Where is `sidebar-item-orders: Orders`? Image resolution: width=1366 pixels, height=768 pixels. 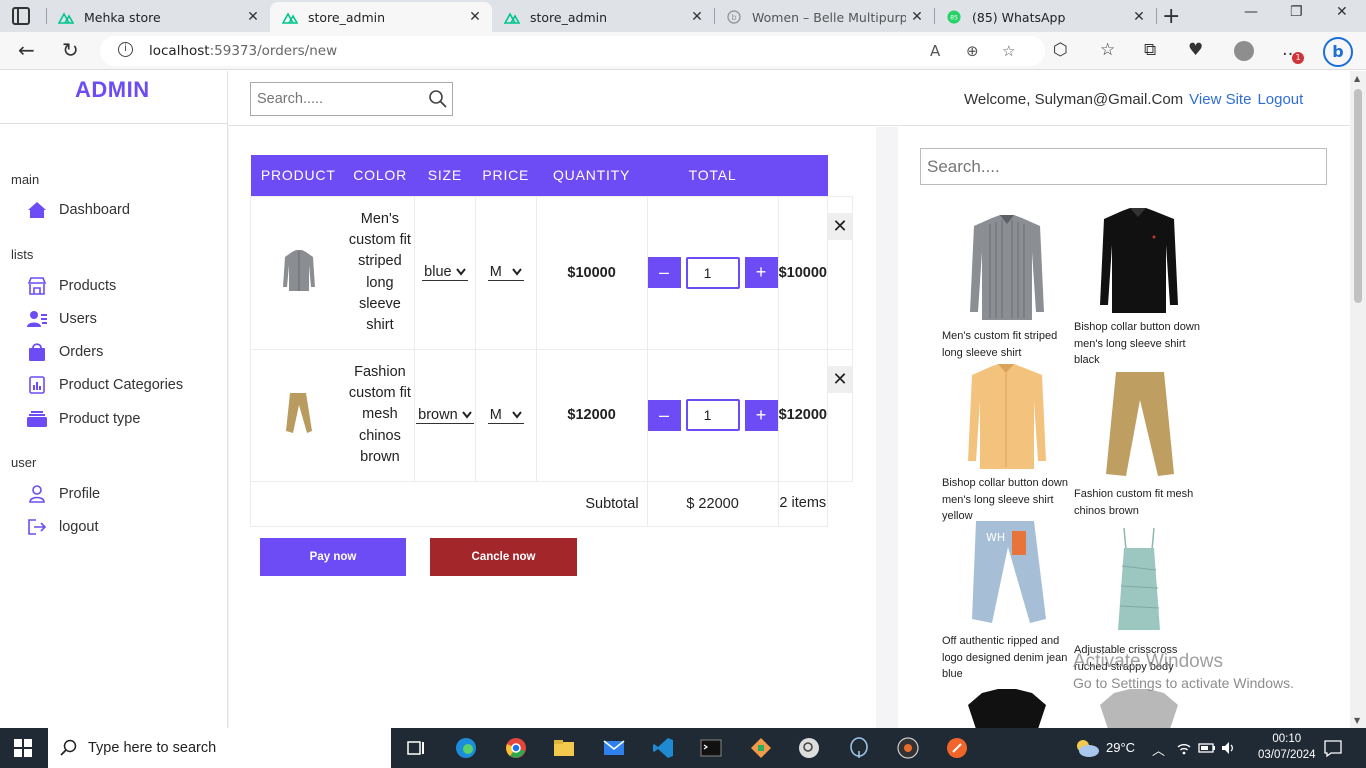
sidebar-item-orders: Orders is located at coordinates (65, 352).